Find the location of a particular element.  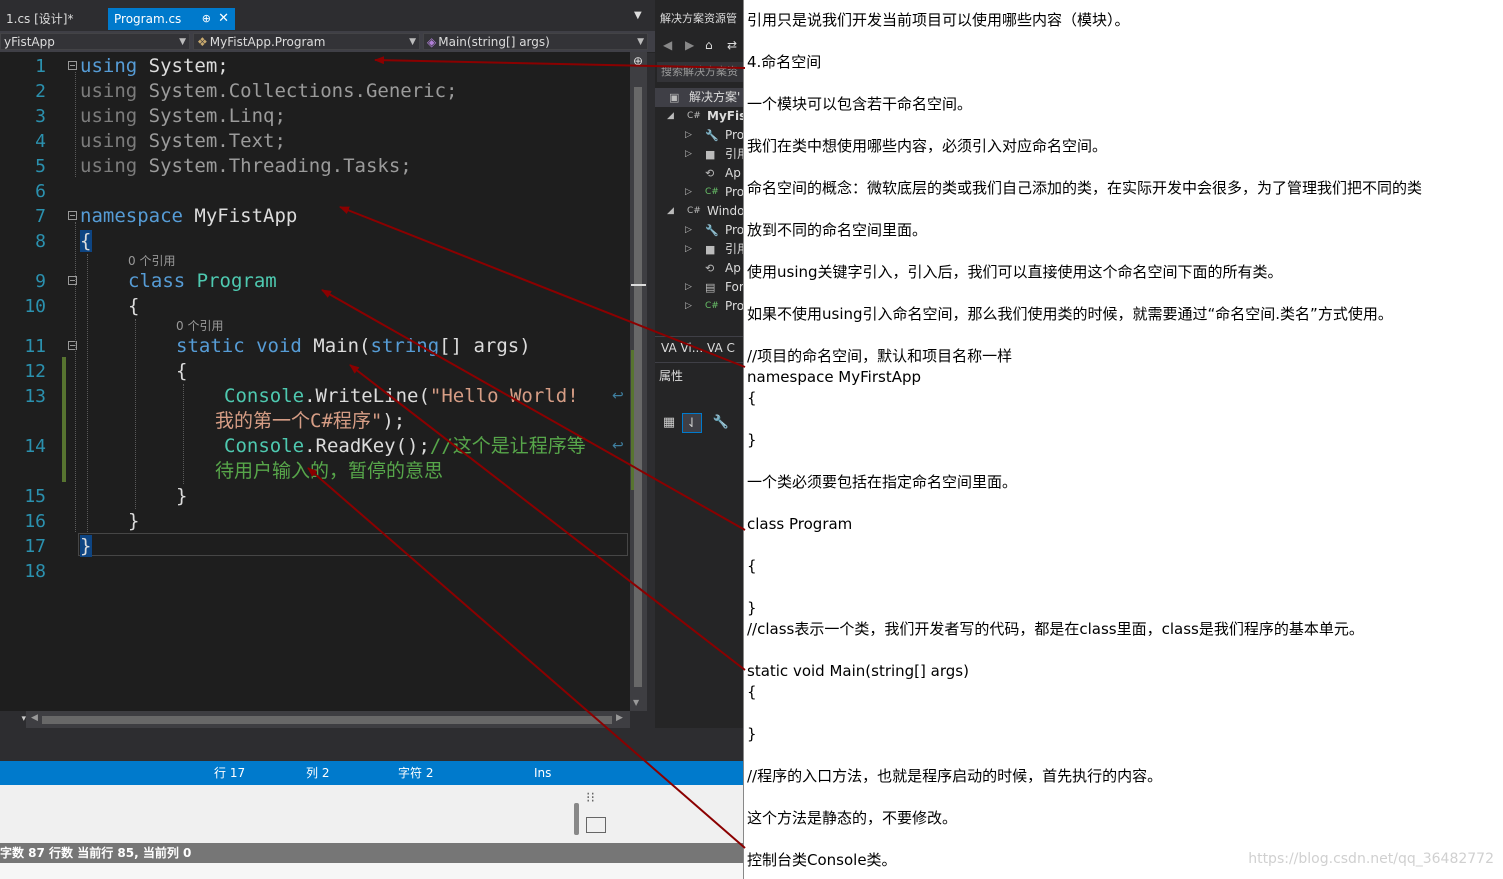

scroll-left-icon: ◀ is located at coordinates (34, 718).